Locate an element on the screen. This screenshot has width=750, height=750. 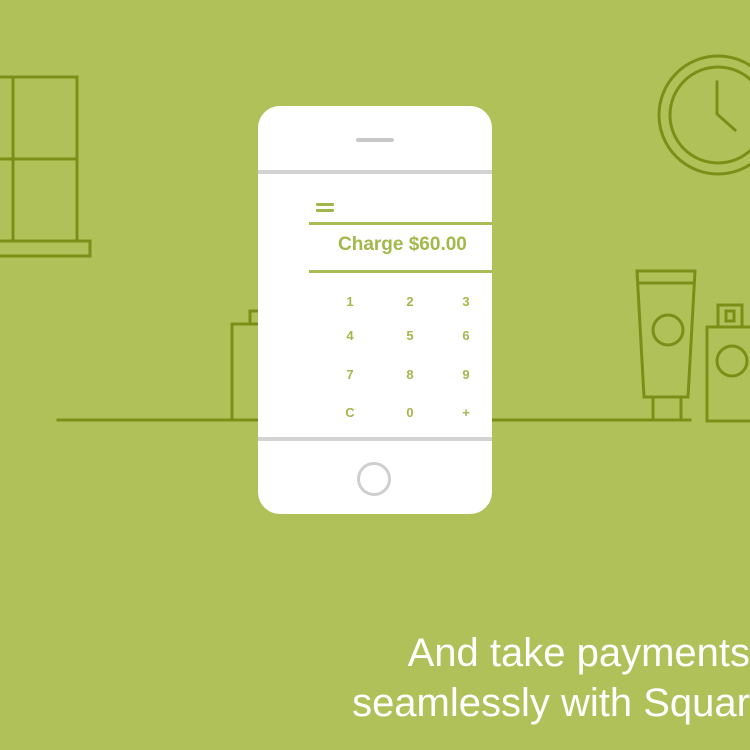
keypad-key-7: 7 is located at coordinates (350, 374).